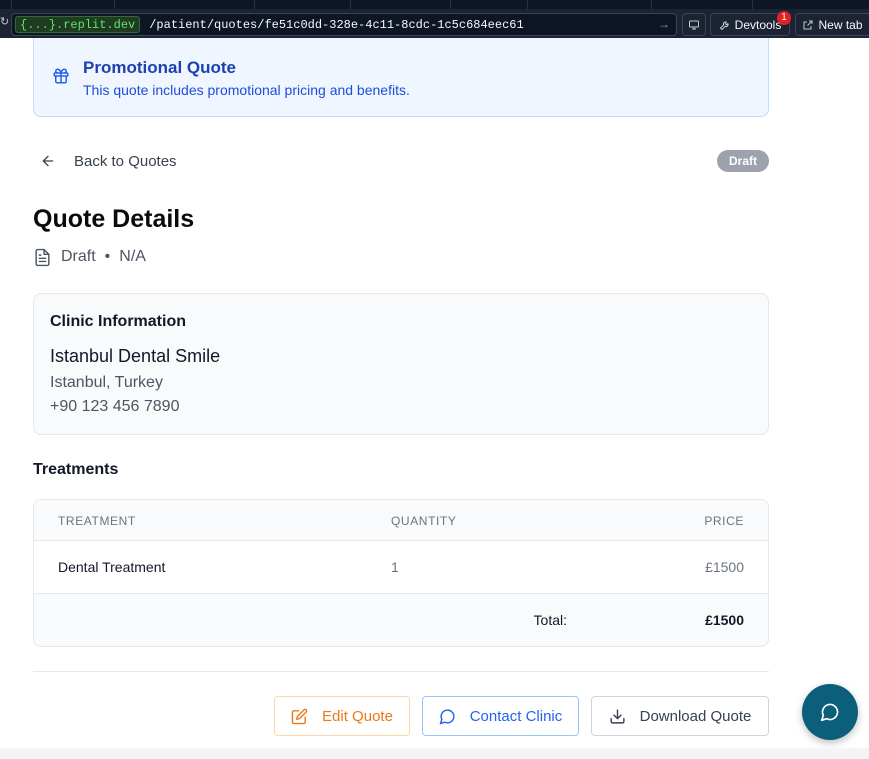 The height and width of the screenshot is (759, 869). Describe the element at coordinates (61, 76) in the screenshot. I see `gift-icon` at that location.